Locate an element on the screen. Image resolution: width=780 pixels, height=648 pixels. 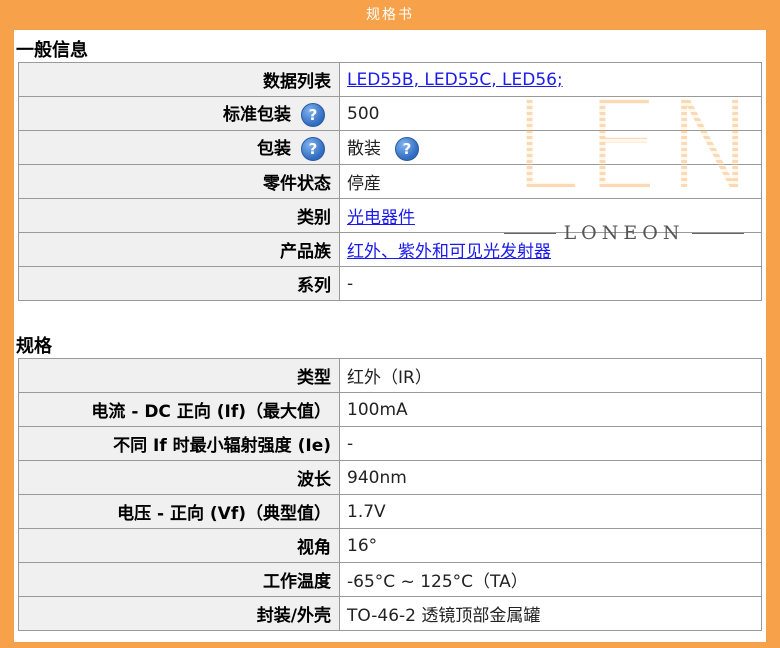
spec-row: 不同 If 时最小辐射强度 (Ie) - is located at coordinates (390, 443).